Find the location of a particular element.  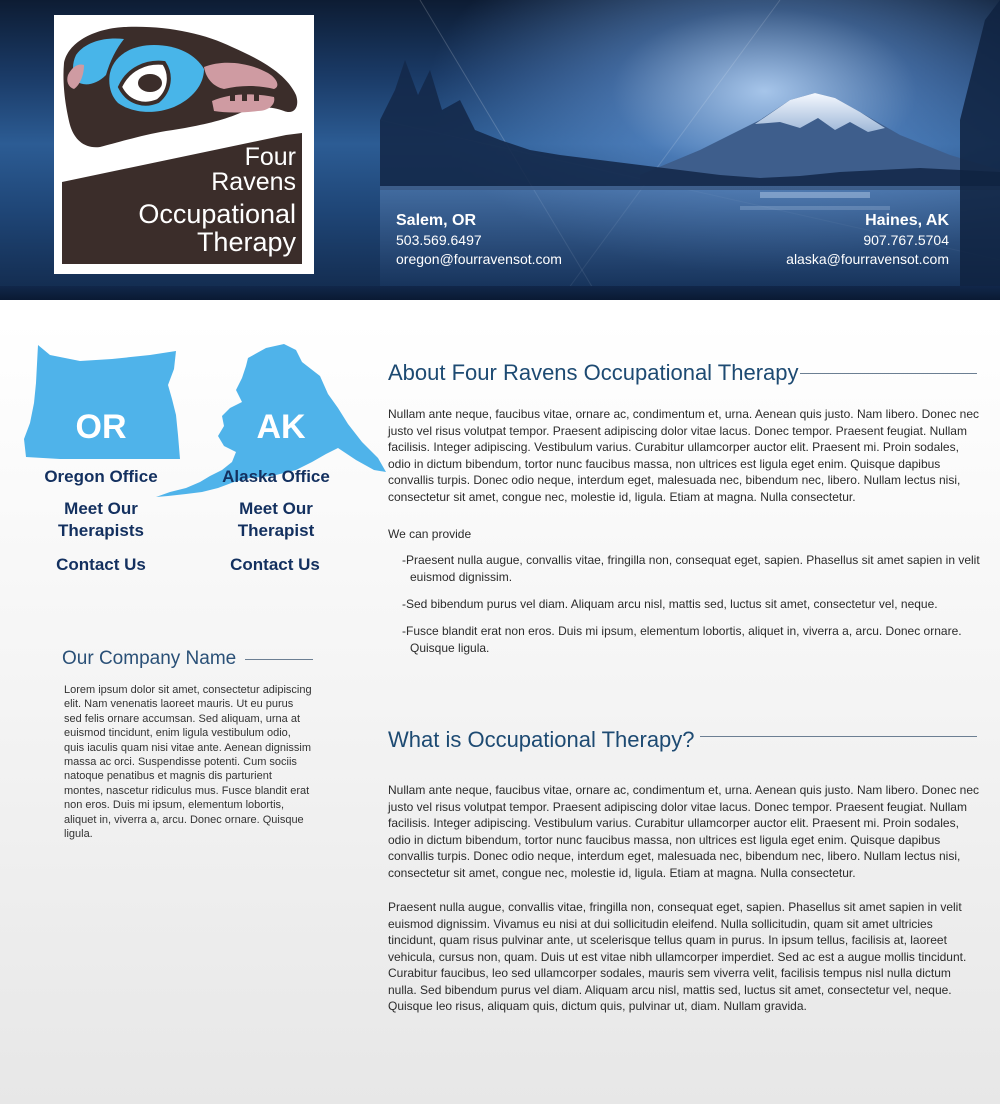

alaska-phone: 907.767.5704 is located at coordinates (867, 240).